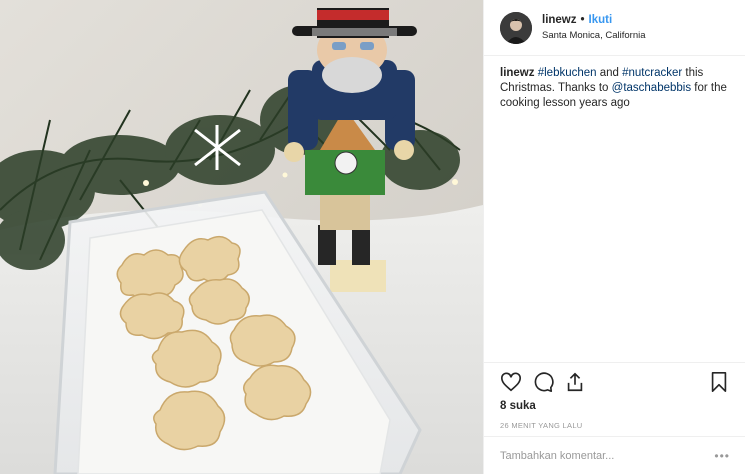  I want to click on hashtag-nutcracker: #nutcracker, so click(652, 73).